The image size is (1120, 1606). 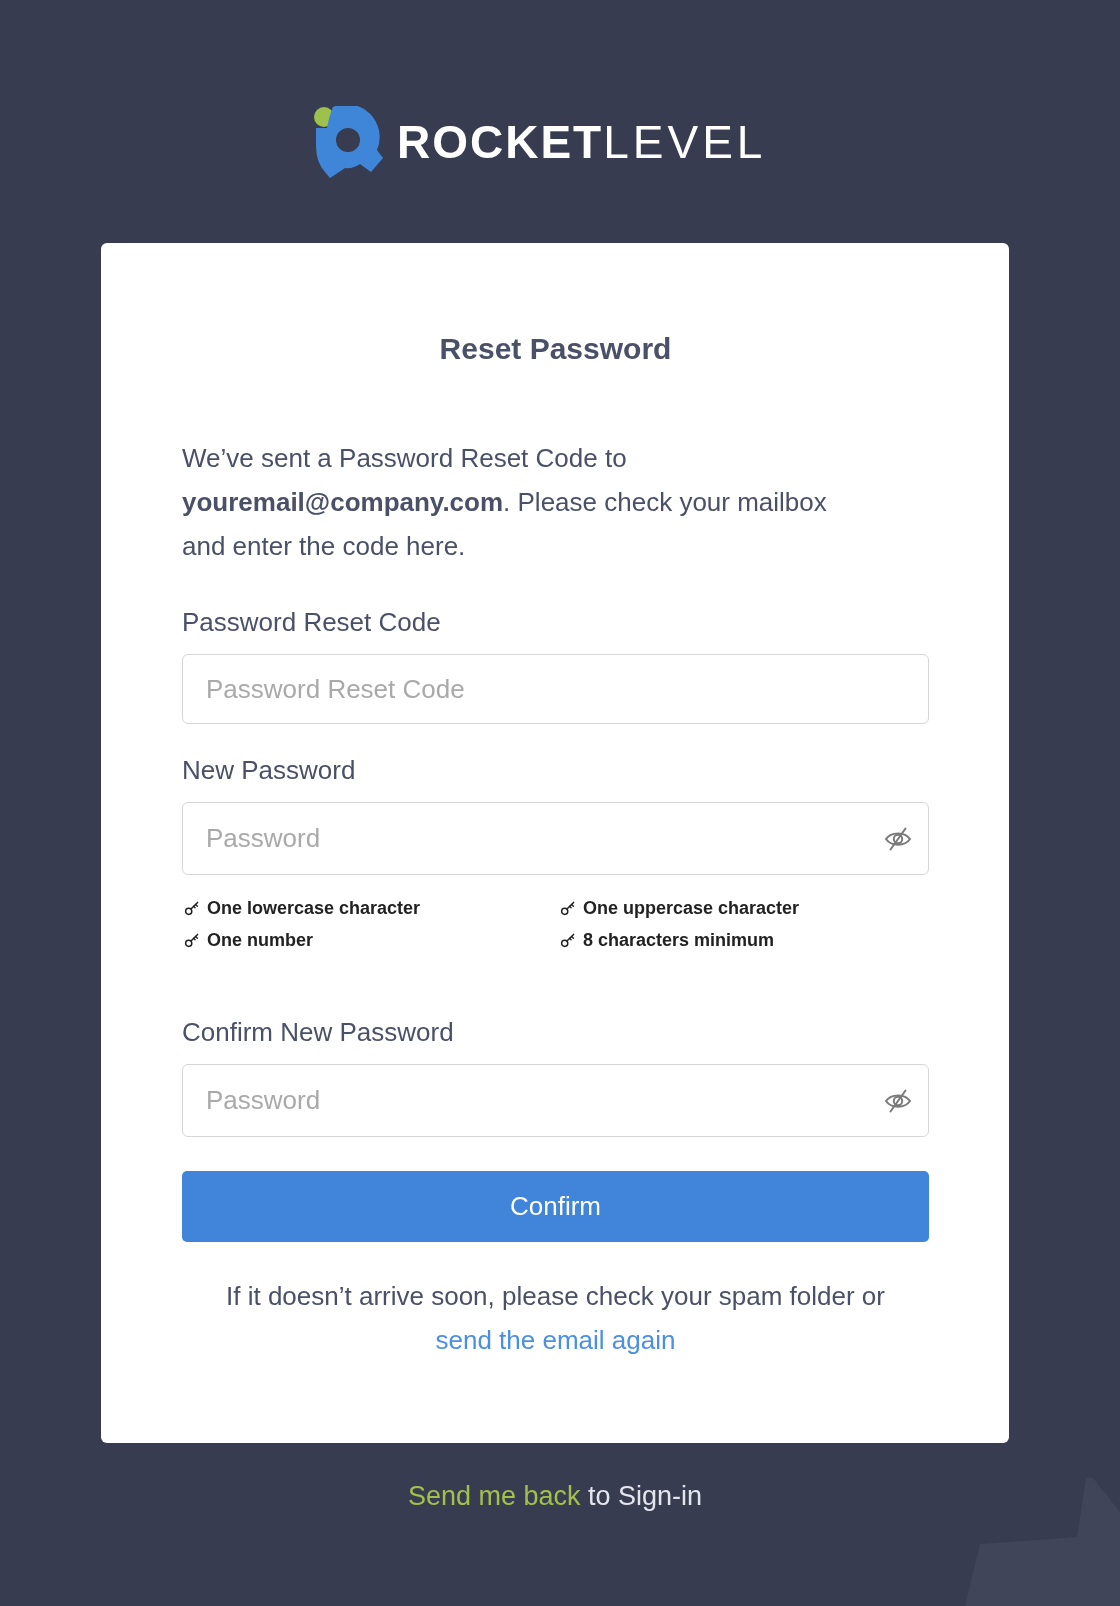 I want to click on sign-in-text: Send me back to Sign-in, so click(x=555, y=1496).